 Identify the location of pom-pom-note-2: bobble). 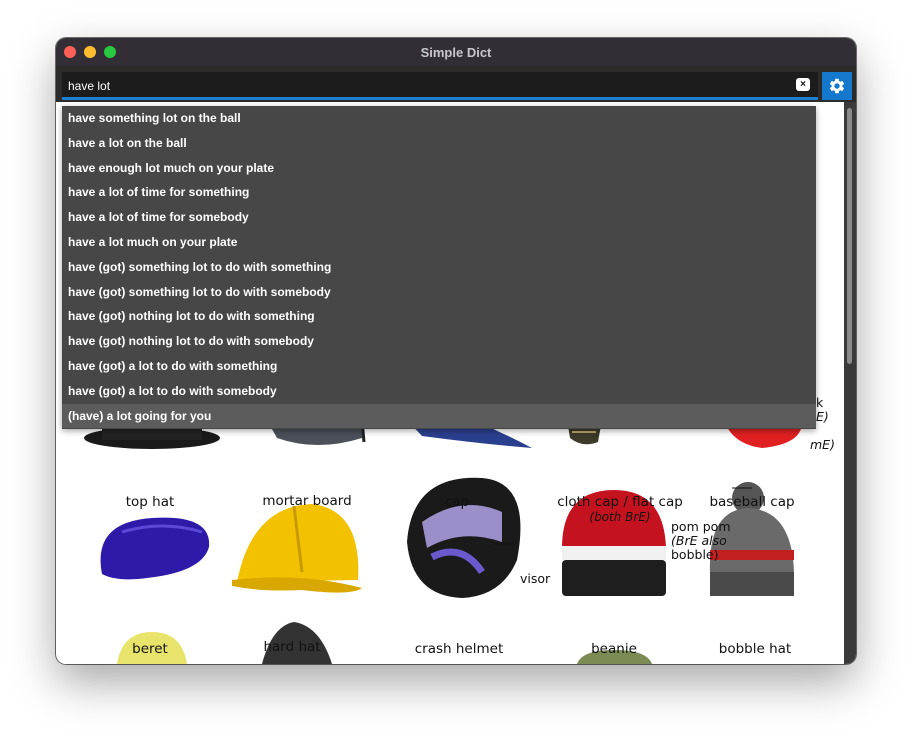
(695, 554).